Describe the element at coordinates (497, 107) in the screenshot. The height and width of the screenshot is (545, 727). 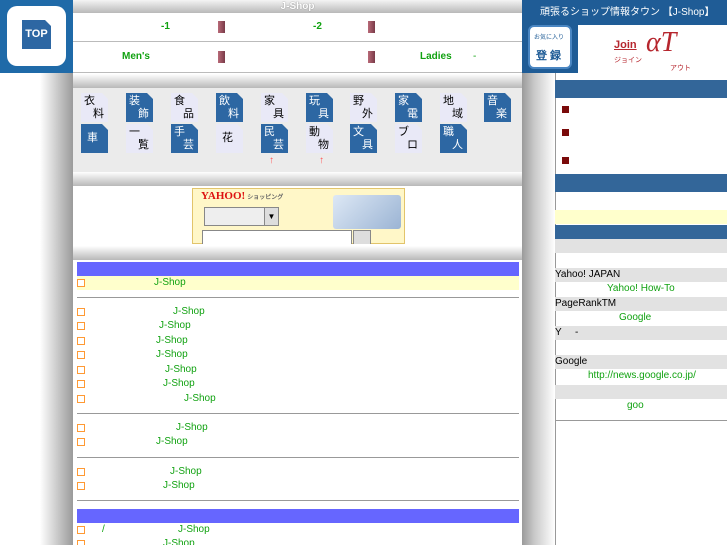
I see `category-icon-music: 音楽` at that location.